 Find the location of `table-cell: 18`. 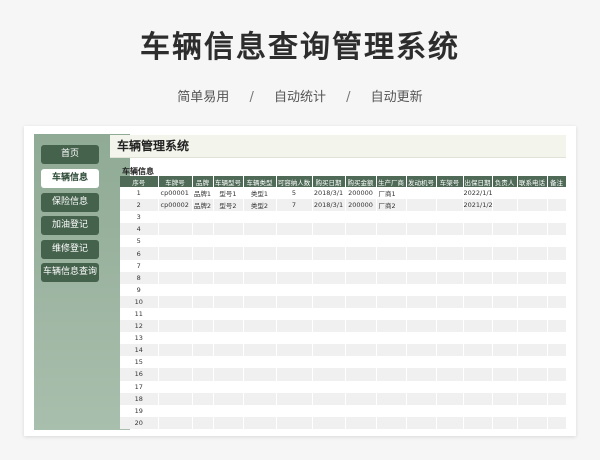

table-cell: 18 is located at coordinates (139, 398).